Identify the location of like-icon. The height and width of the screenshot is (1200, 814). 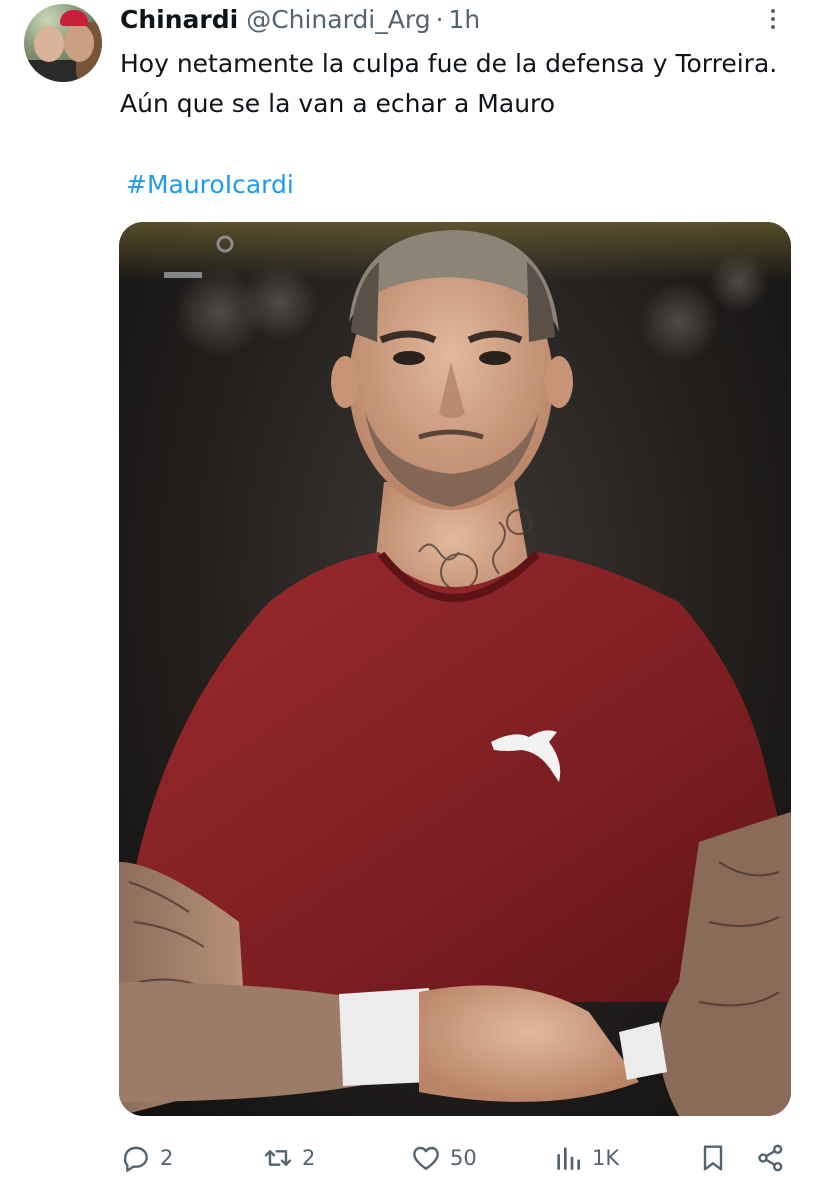
(426, 1158).